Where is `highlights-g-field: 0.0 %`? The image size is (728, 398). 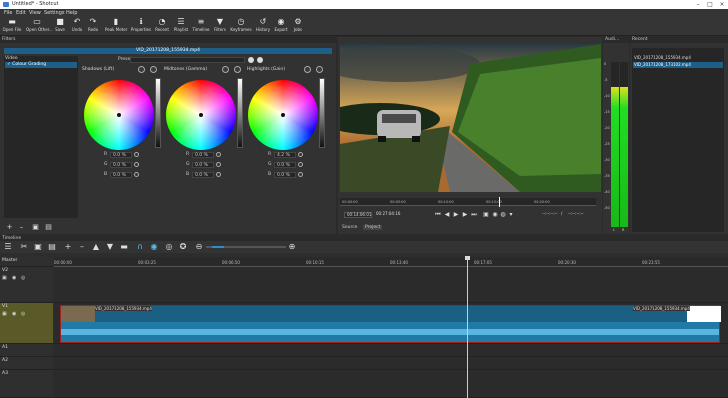 highlights-g-field: 0.0 % is located at coordinates (285, 165).